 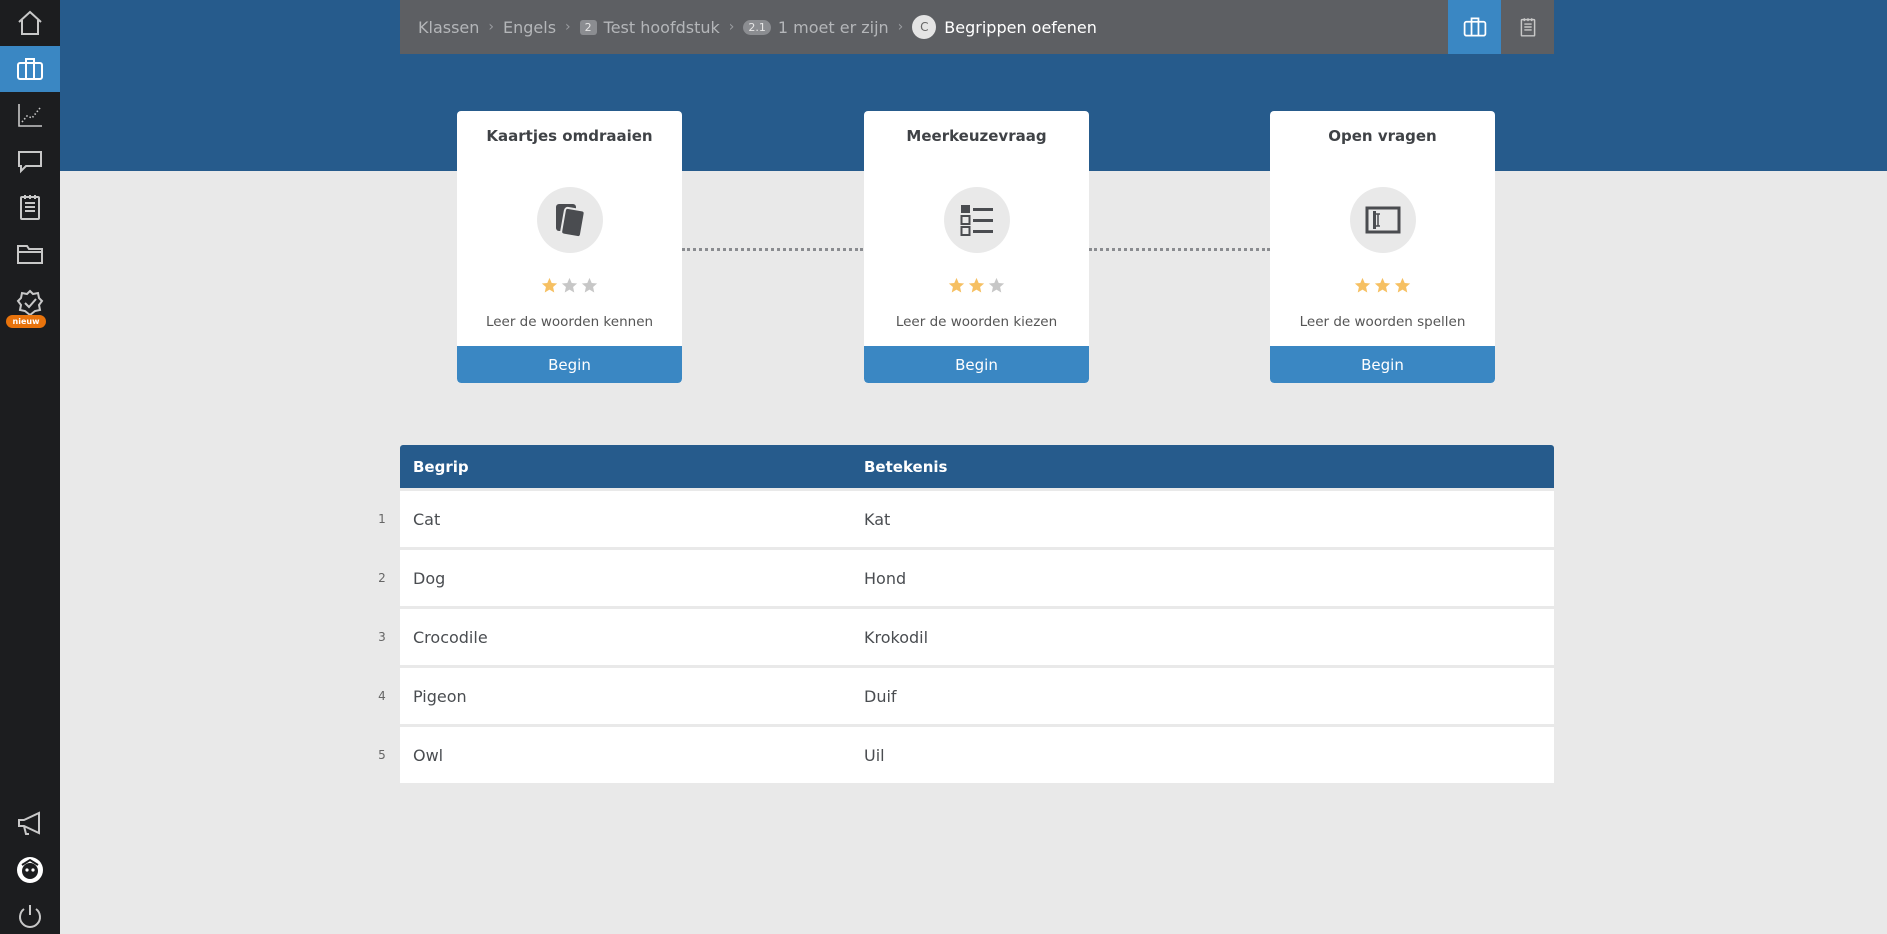 What do you see at coordinates (880, 696) in the screenshot?
I see `meaning-cell: Duif` at bounding box center [880, 696].